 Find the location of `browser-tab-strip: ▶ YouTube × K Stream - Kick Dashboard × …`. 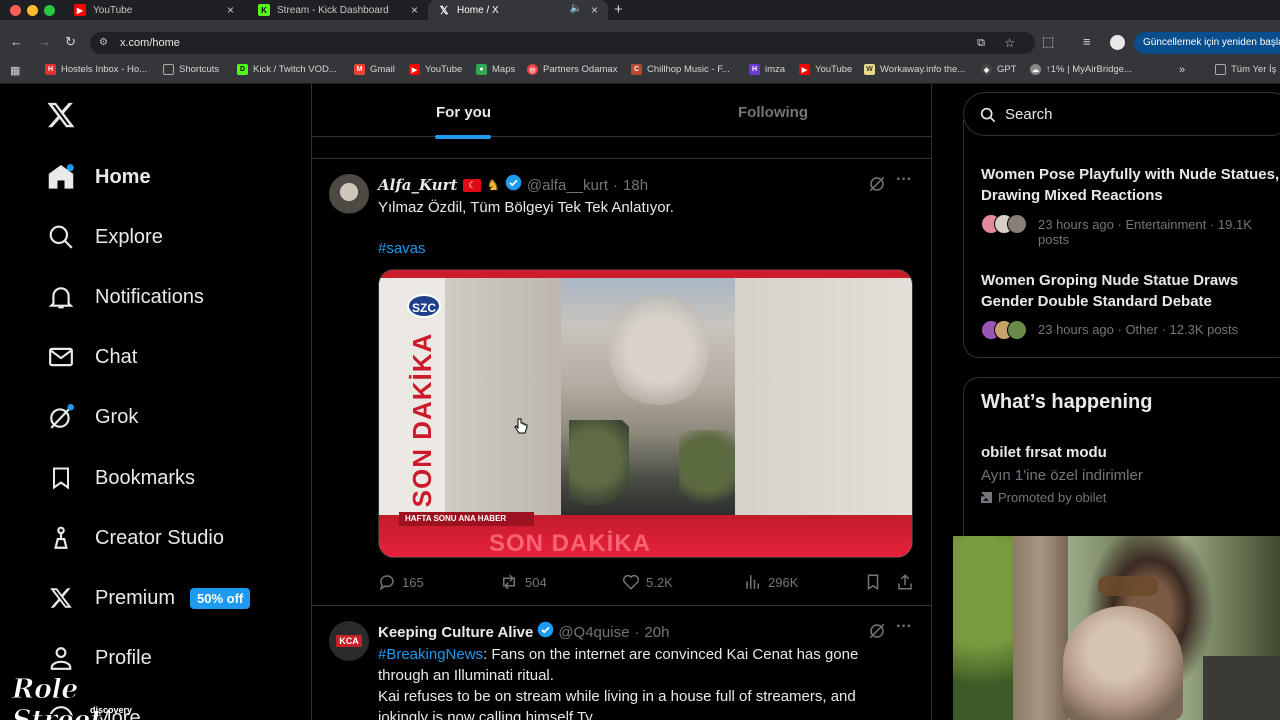

browser-tab-strip: ▶ YouTube × K Stream - Kick Dashboard × … is located at coordinates (640, 10).